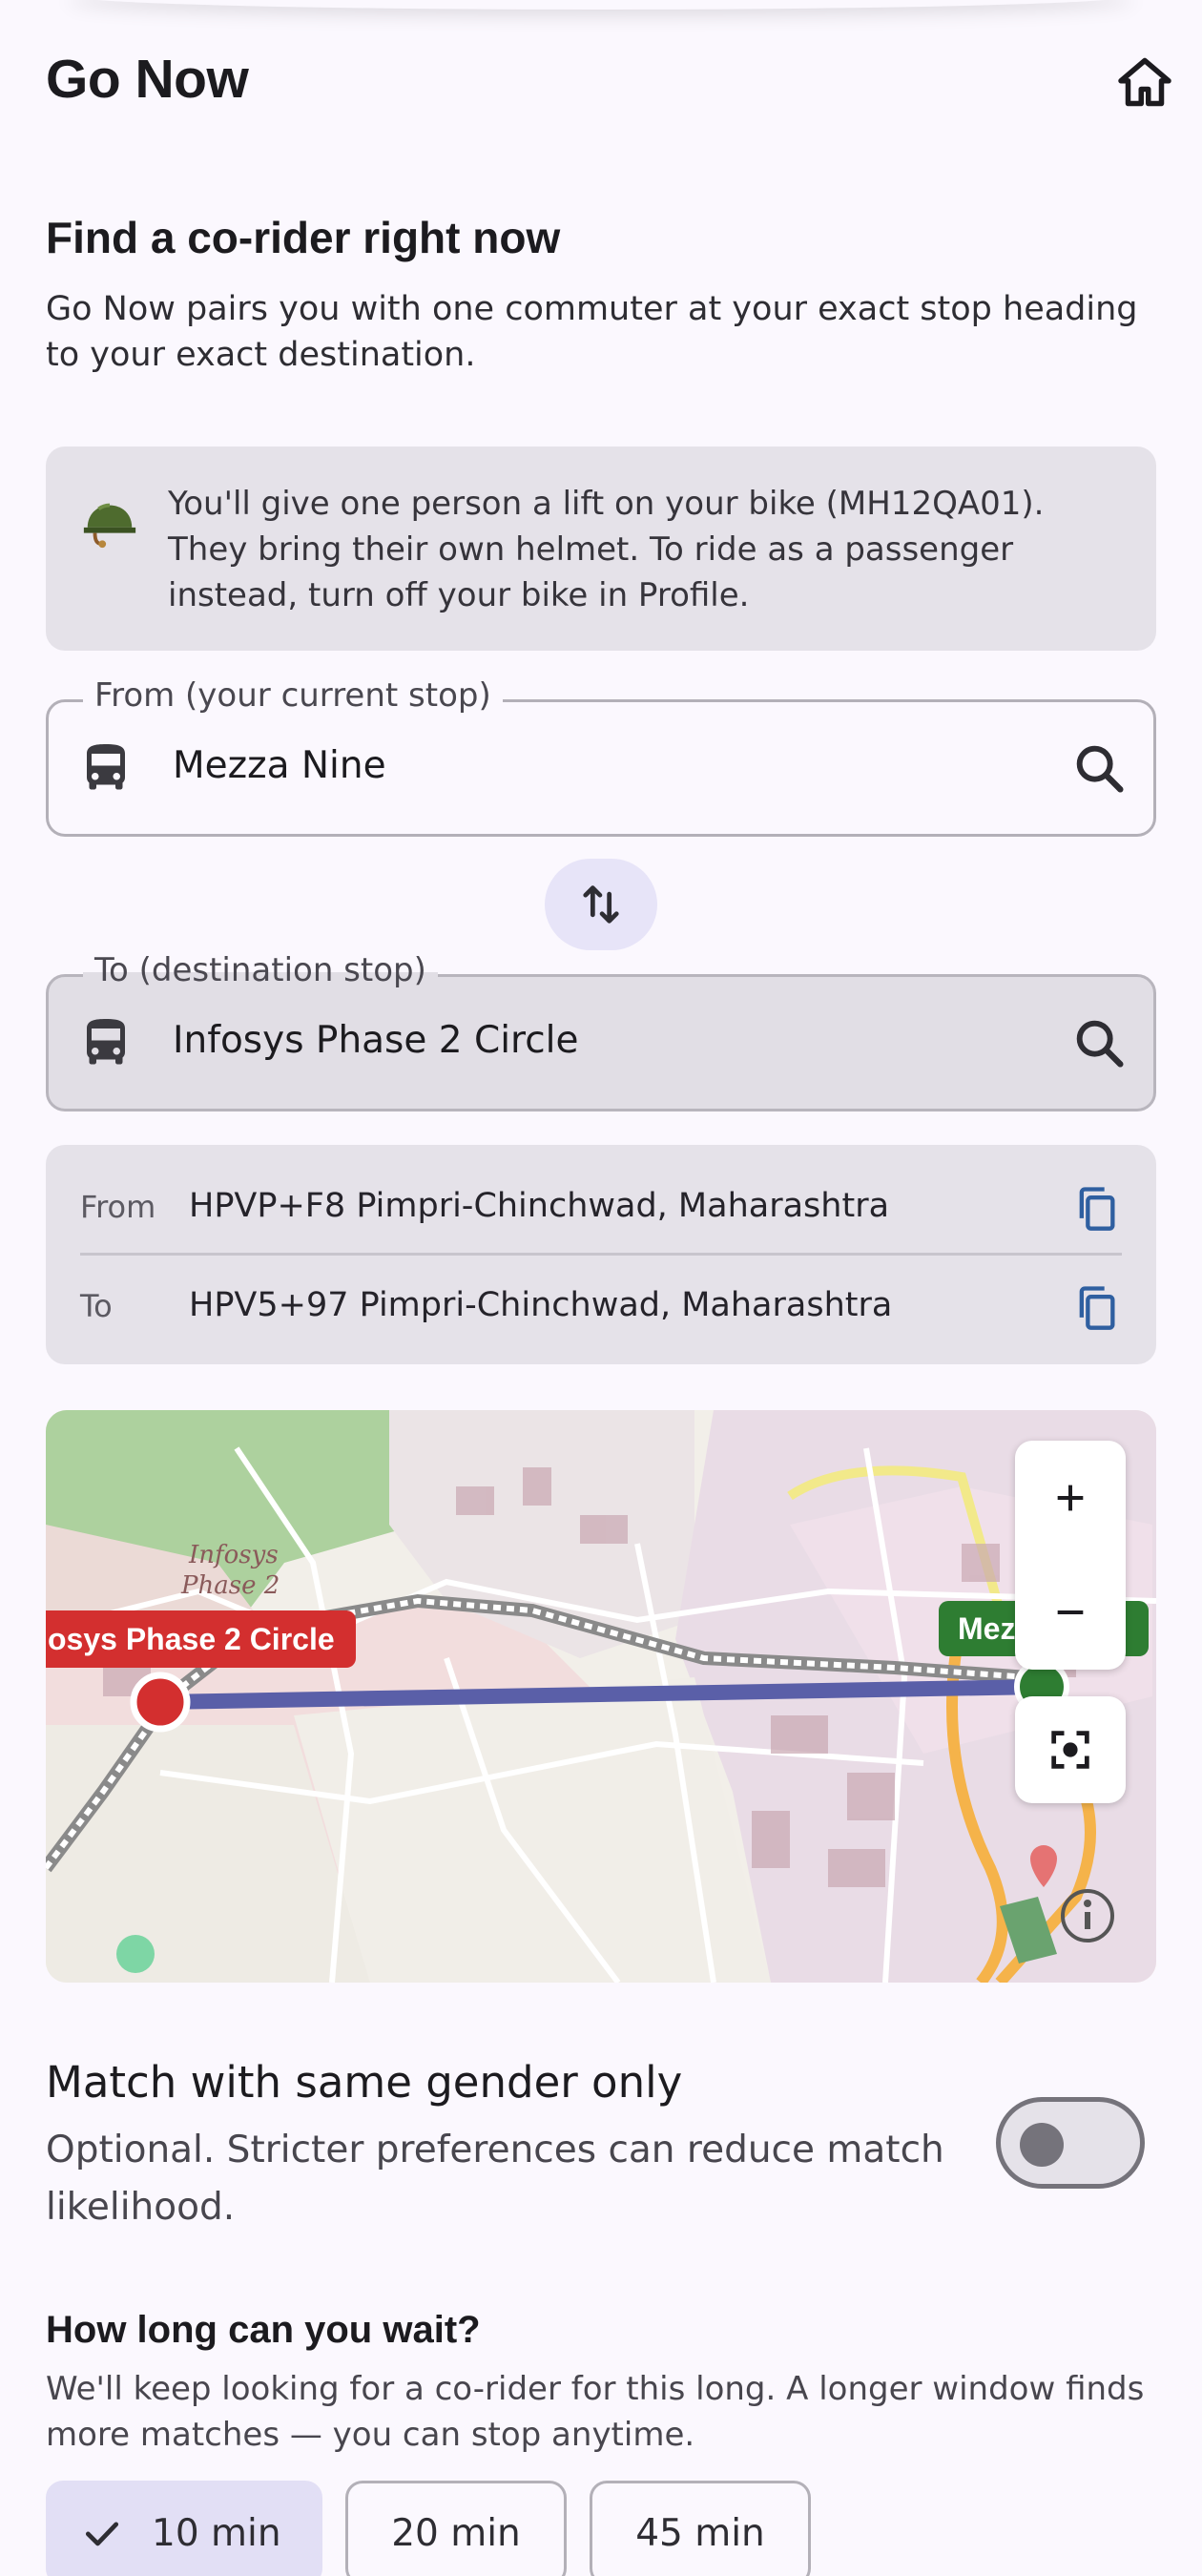  I want to click on to-address-value: HPV5+97 Pimpri-Chinchwad, Maharashtra, so click(541, 1305).